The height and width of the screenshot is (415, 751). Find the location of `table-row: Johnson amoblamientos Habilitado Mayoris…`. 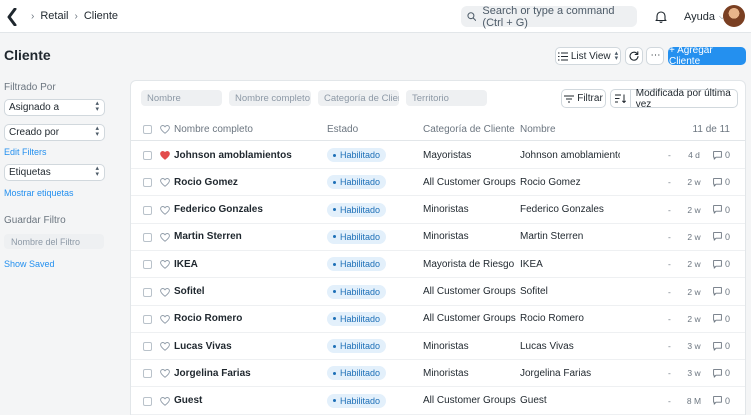

table-row: Johnson amoblamientos Habilitado Mayoris… is located at coordinates (438, 155).